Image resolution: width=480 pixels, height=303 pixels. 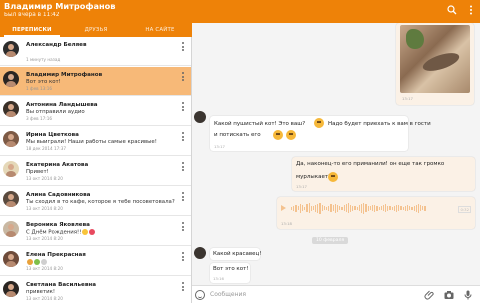 What do you see at coordinates (95, 51) in the screenshot?
I see `conversation-item: Александр Беляев 1 минуту назад` at bounding box center [95, 51].